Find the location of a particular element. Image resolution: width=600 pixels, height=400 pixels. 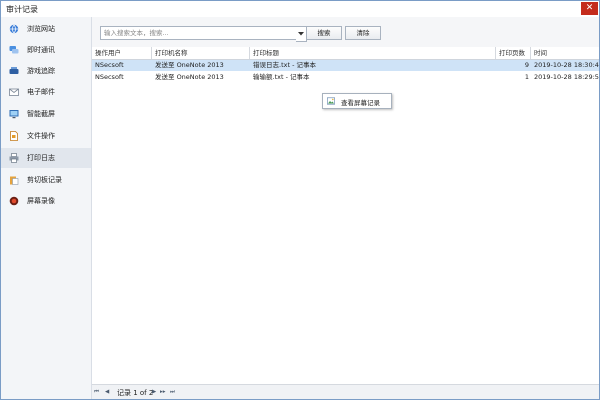

search-button: 搜索 is located at coordinates (324, 33).